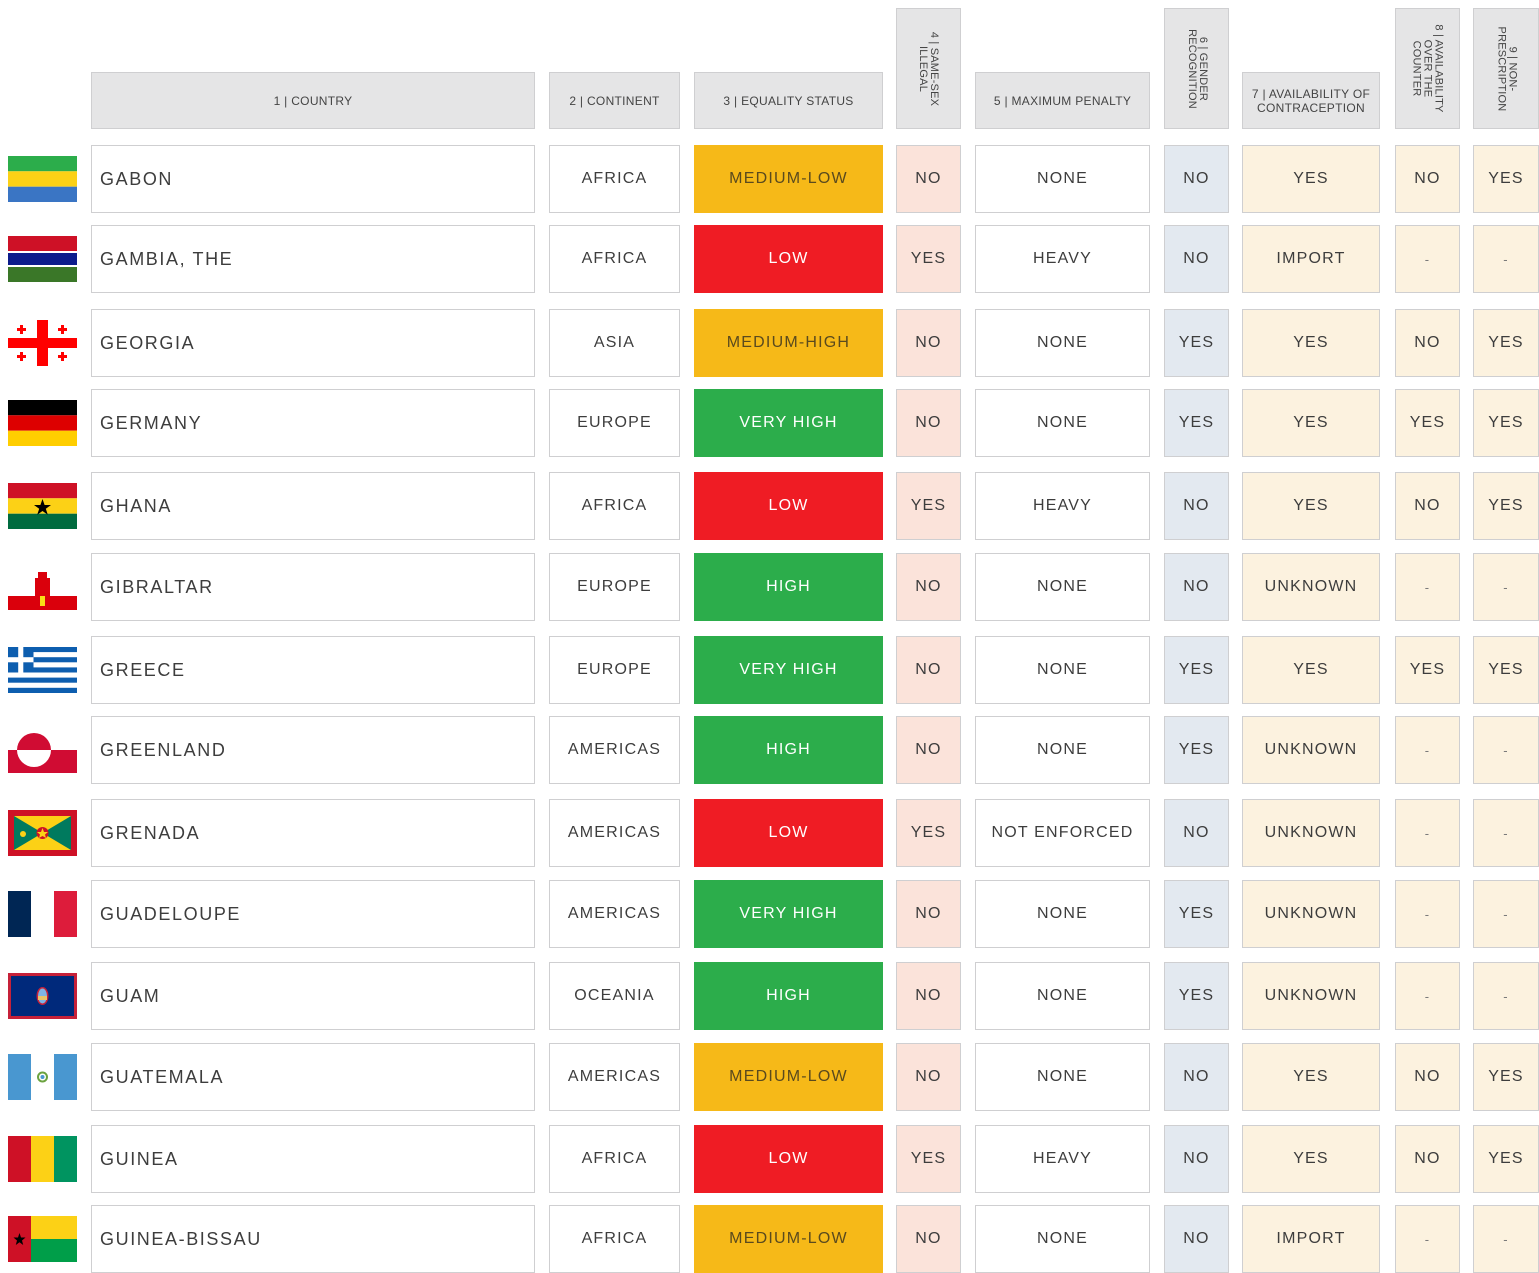 The width and height of the screenshot is (1539, 1273). I want to click on header-continent: 2 | CONTINENT, so click(614, 100).